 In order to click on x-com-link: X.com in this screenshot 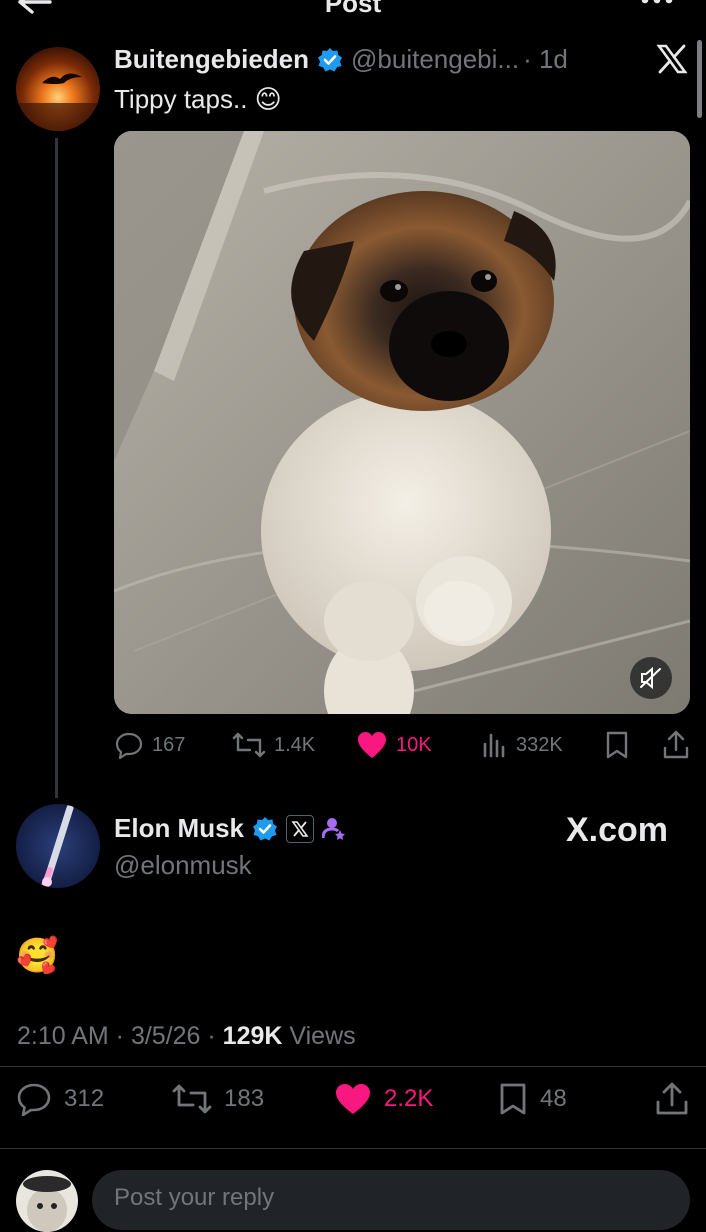, I will do `click(617, 830)`.